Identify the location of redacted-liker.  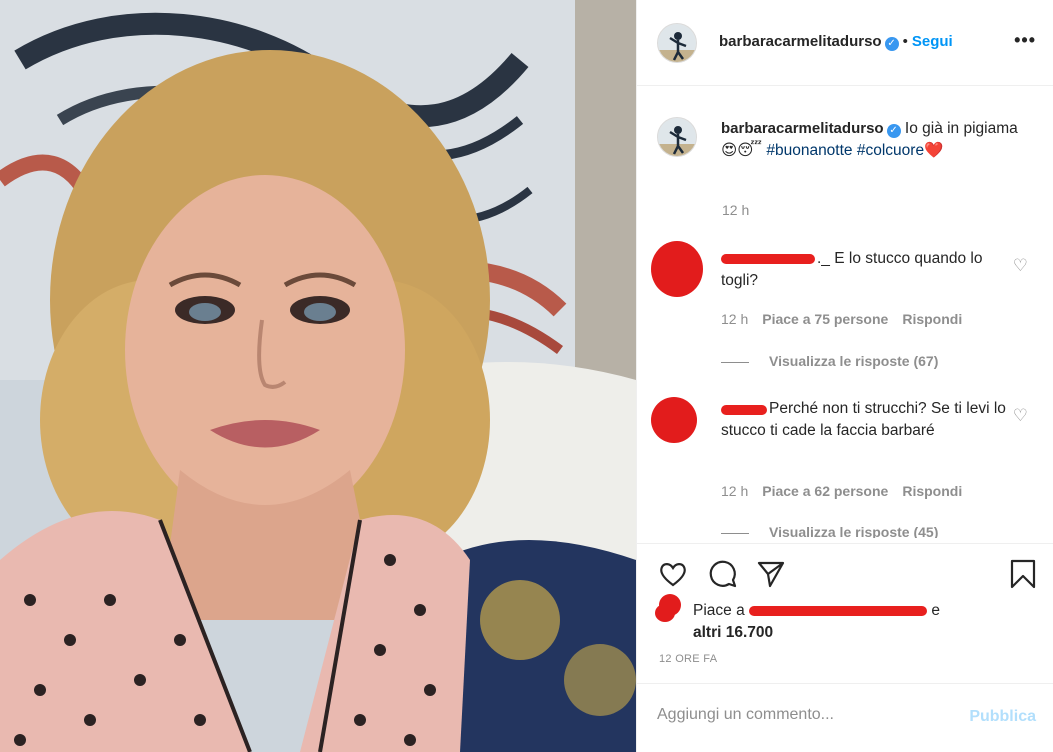
(838, 610).